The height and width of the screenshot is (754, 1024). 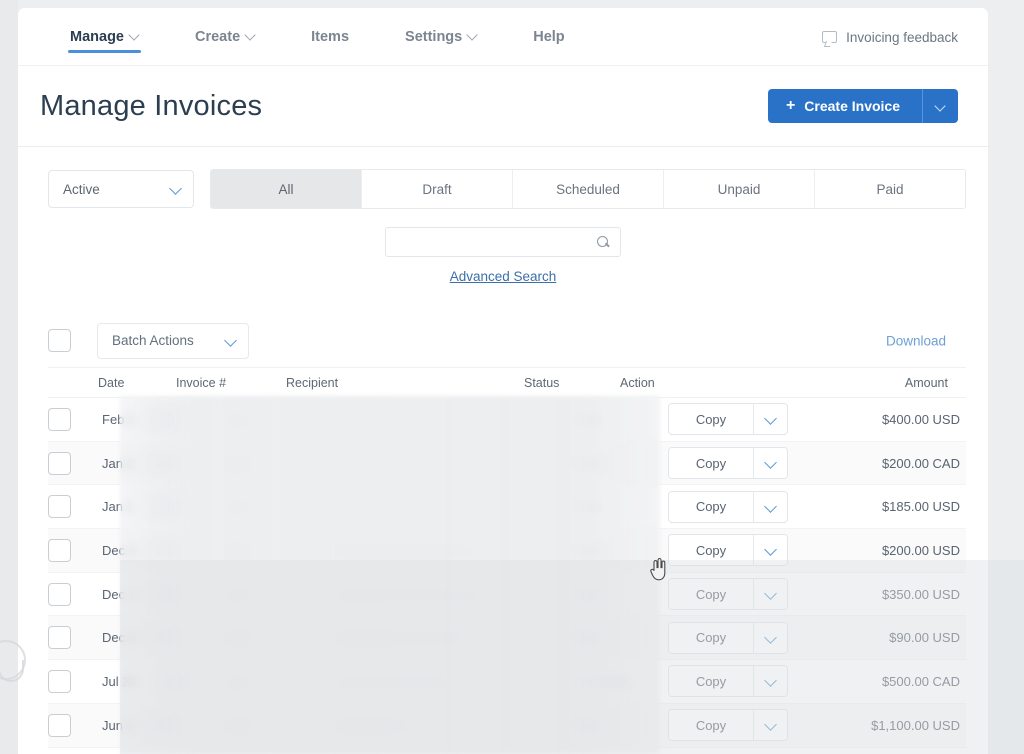 What do you see at coordinates (920, 550) in the screenshot?
I see `cell-amount: $200.00 USD` at bounding box center [920, 550].